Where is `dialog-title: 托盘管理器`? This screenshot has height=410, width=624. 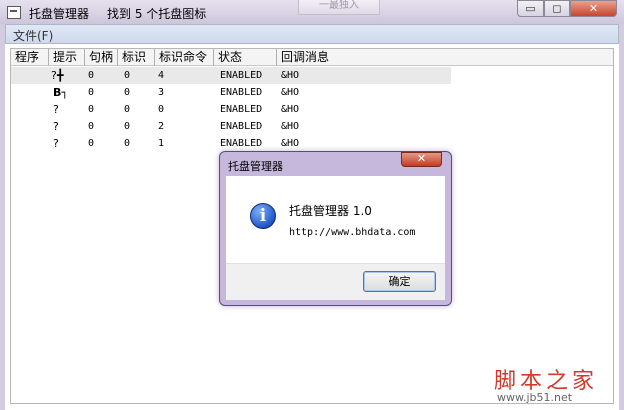 dialog-title: 托盘管理器 is located at coordinates (255, 166).